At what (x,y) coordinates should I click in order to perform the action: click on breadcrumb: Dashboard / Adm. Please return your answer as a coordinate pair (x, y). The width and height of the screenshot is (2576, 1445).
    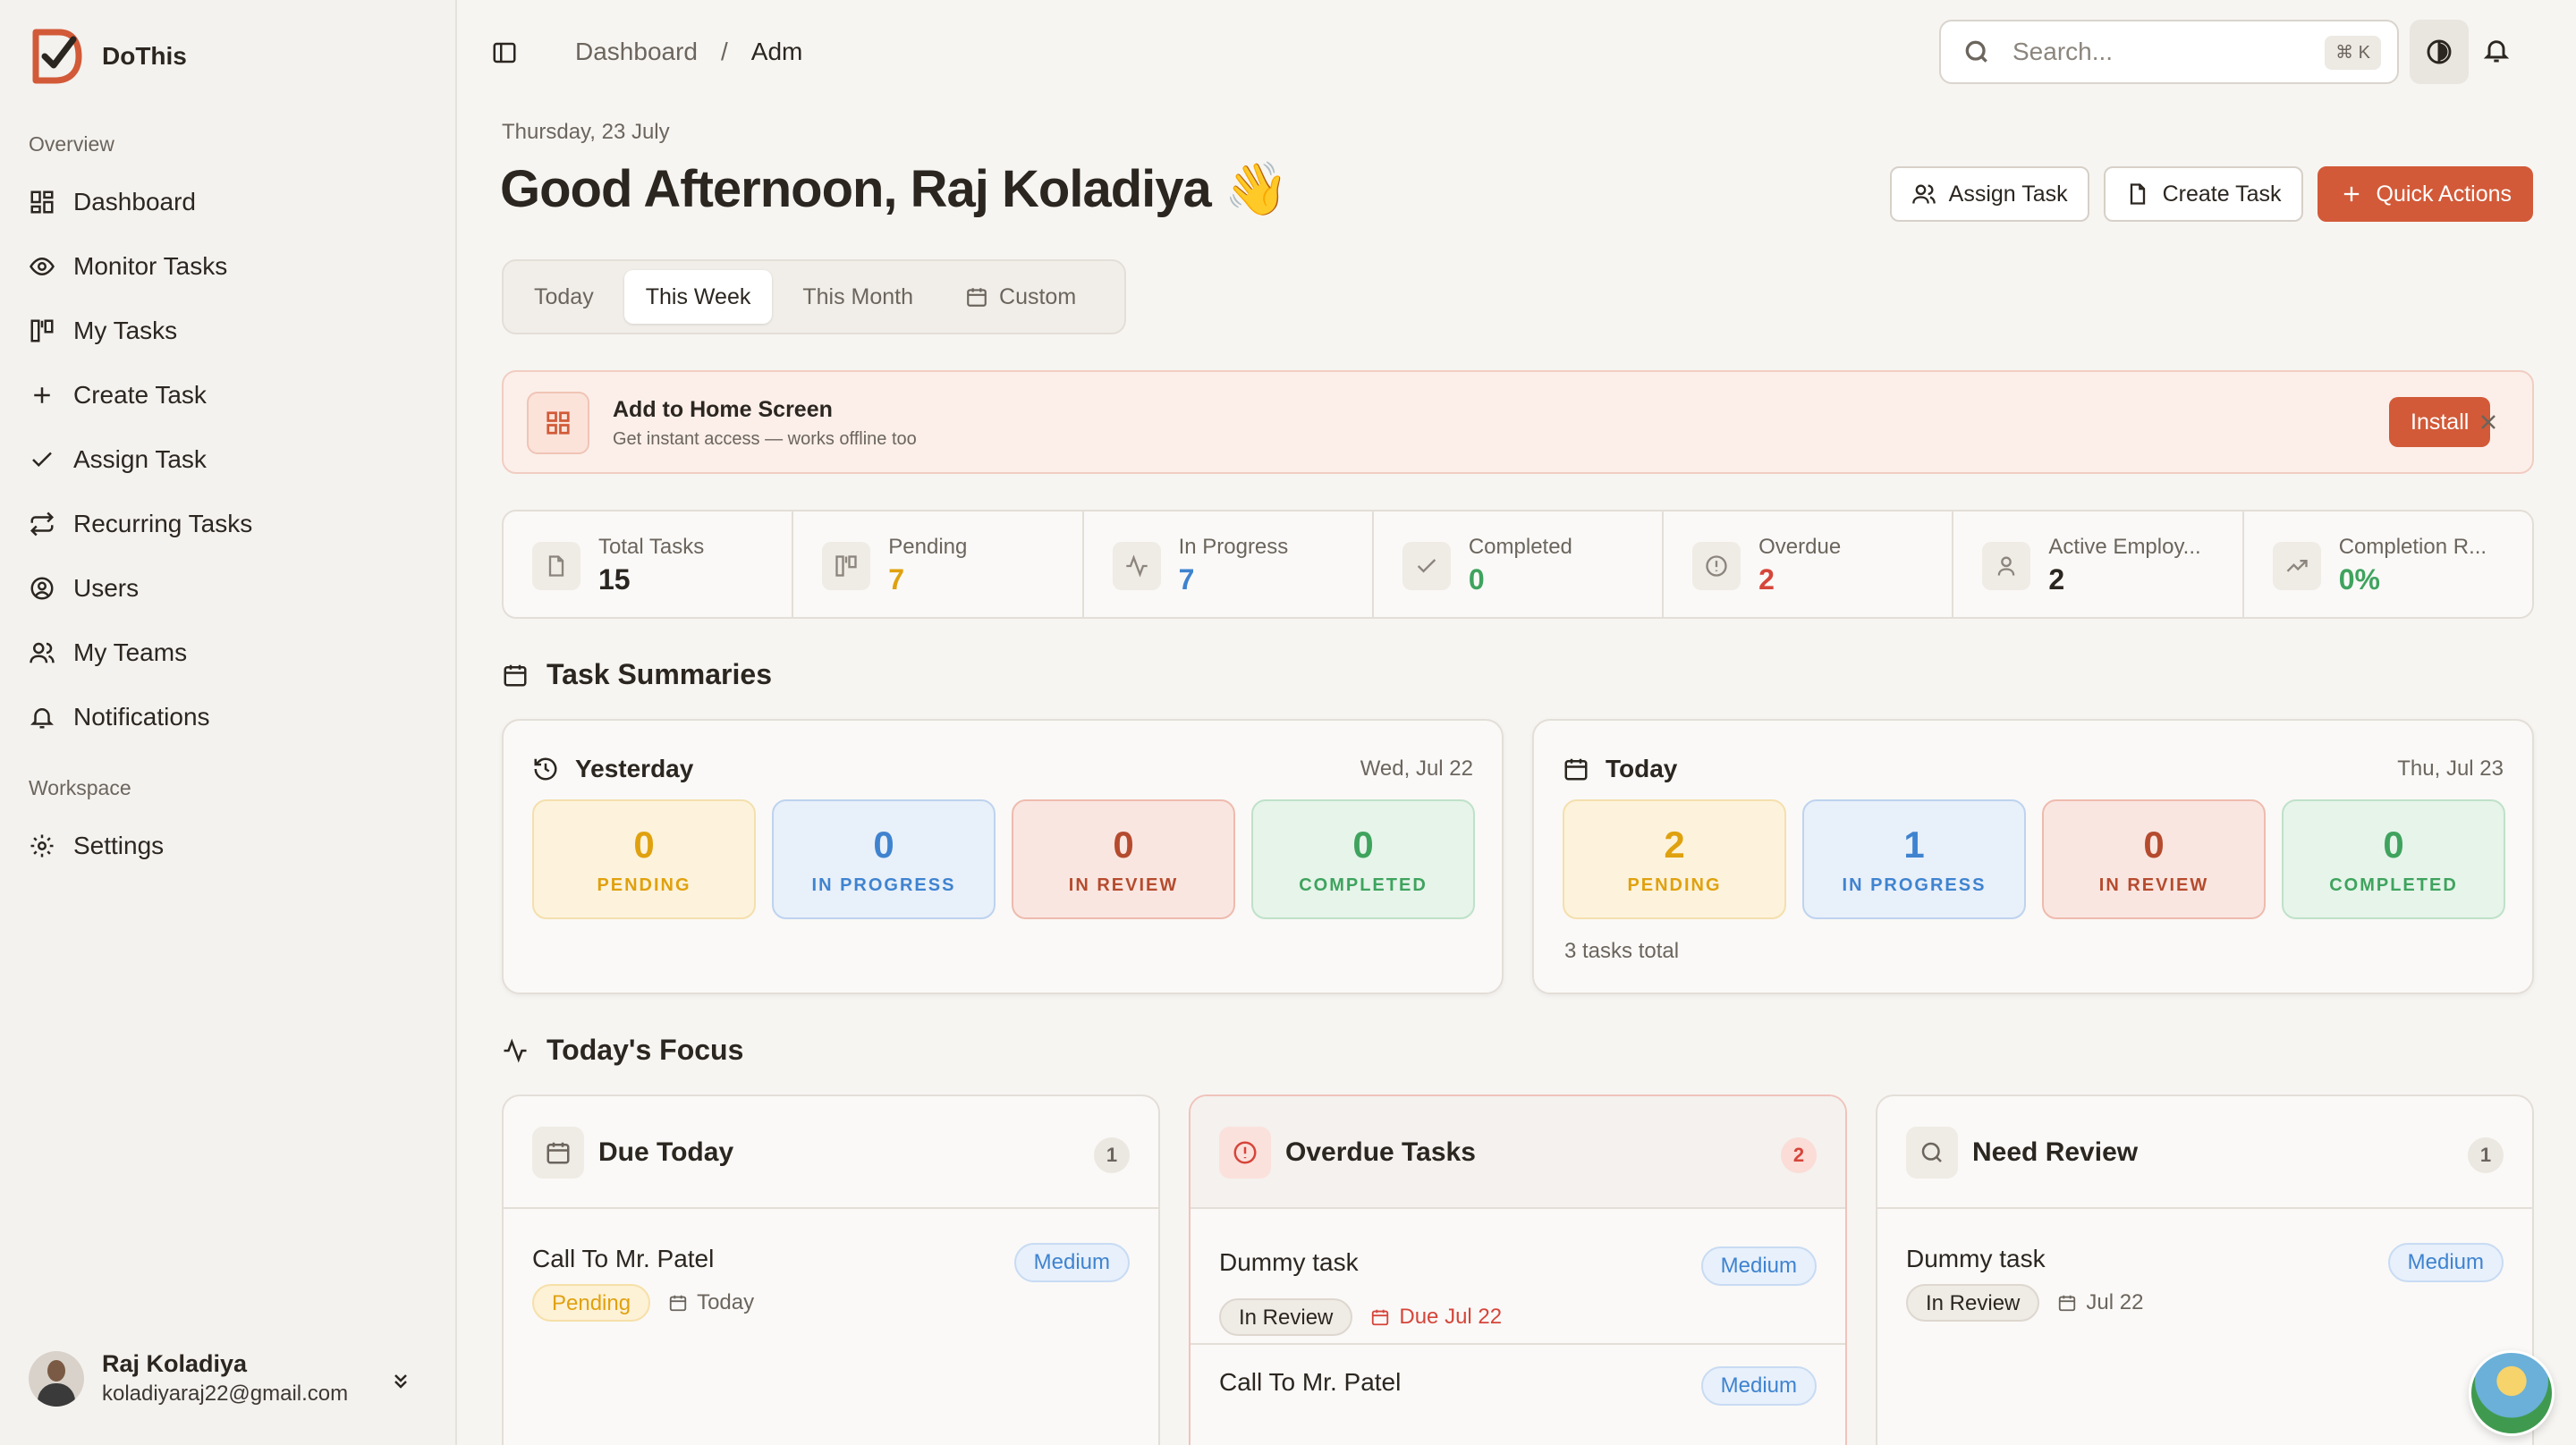
    Looking at the image, I should click on (688, 52).